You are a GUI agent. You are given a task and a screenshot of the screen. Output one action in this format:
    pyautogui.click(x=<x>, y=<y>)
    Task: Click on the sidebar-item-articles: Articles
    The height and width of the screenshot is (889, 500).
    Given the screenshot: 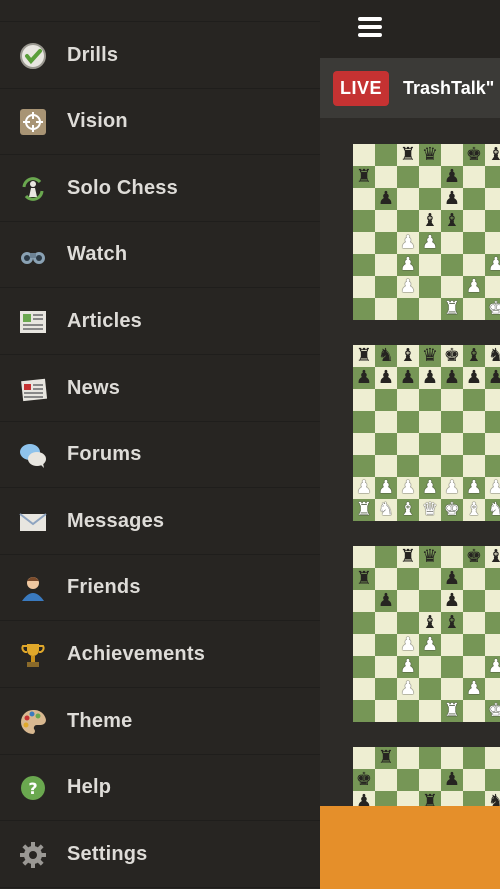 What is the action you would take?
    pyautogui.click(x=160, y=322)
    